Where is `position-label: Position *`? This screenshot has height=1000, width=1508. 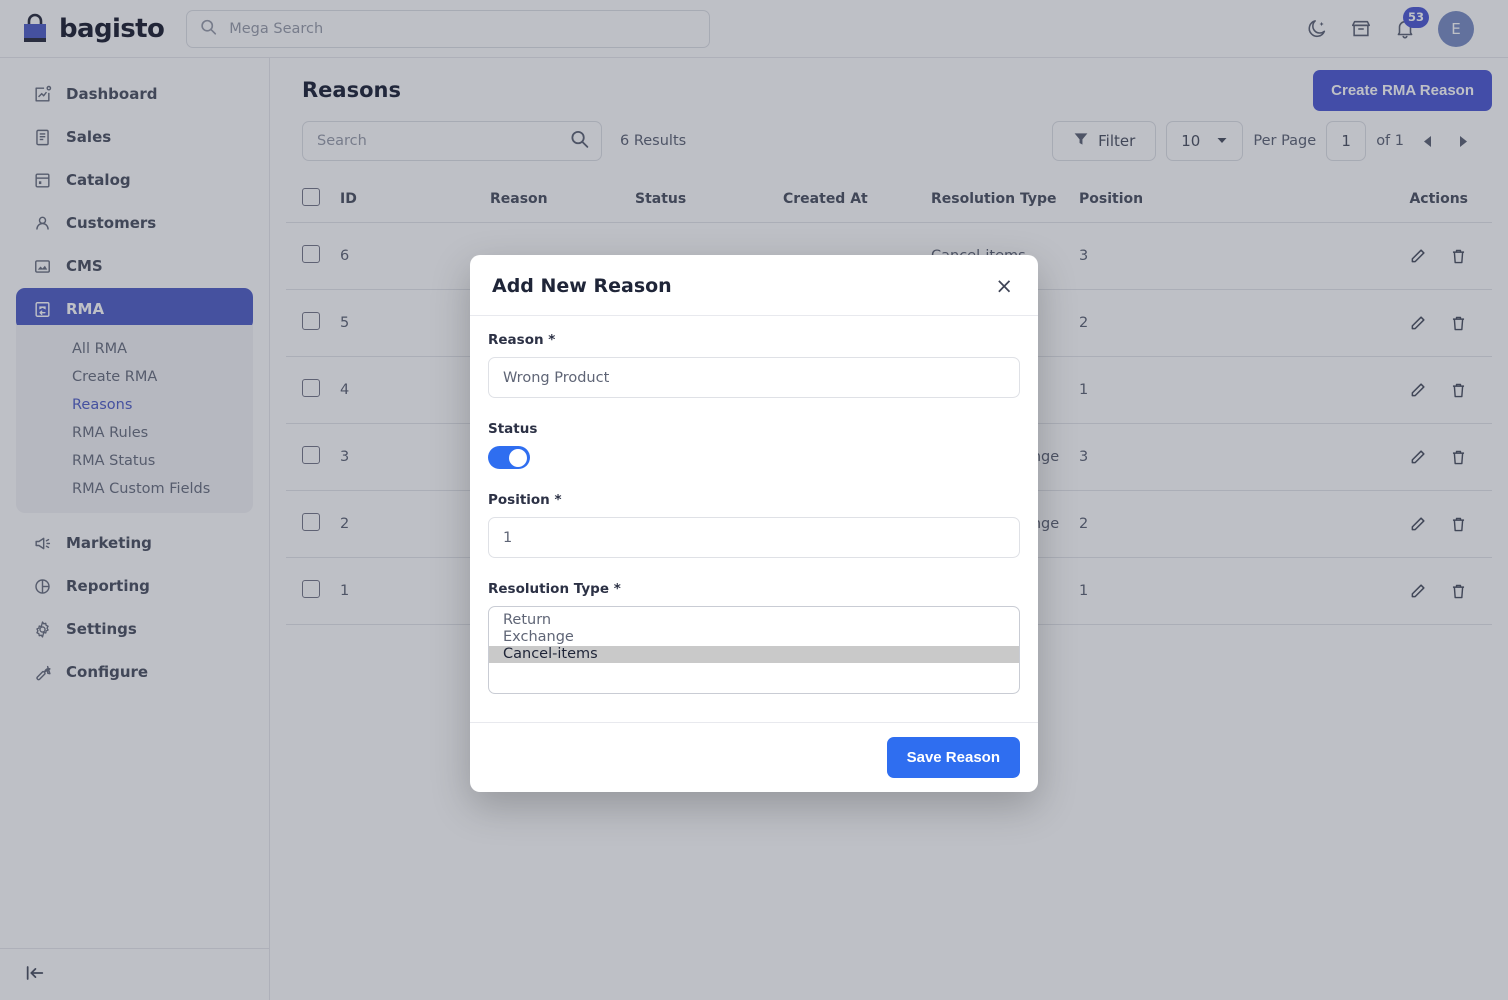 position-label: Position * is located at coordinates (525, 500).